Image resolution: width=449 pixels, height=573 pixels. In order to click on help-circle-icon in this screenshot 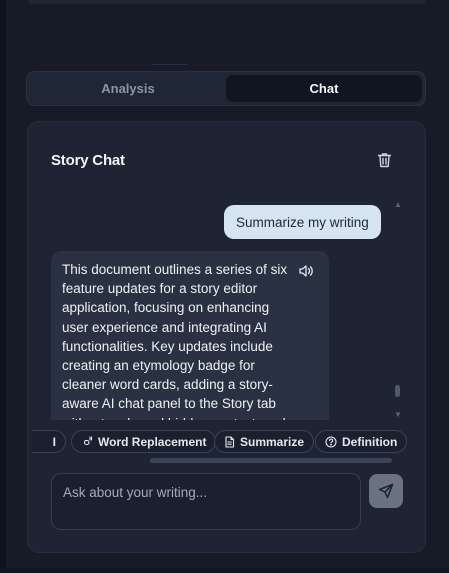, I will do `click(331, 441)`.